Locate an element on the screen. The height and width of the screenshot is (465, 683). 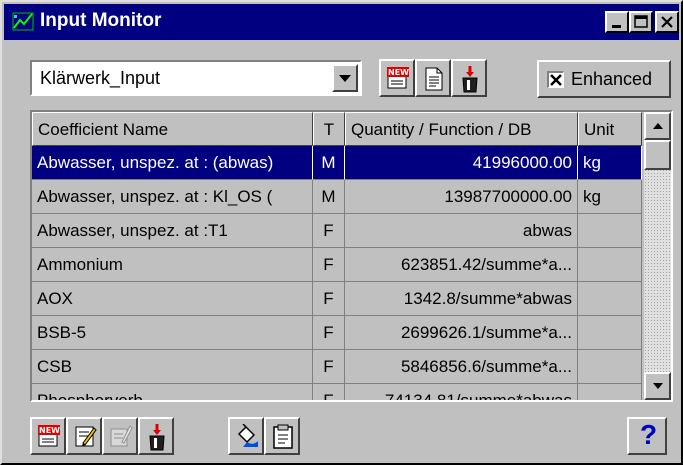
header-coefficient-name: Coefficient Name is located at coordinates (172, 129).